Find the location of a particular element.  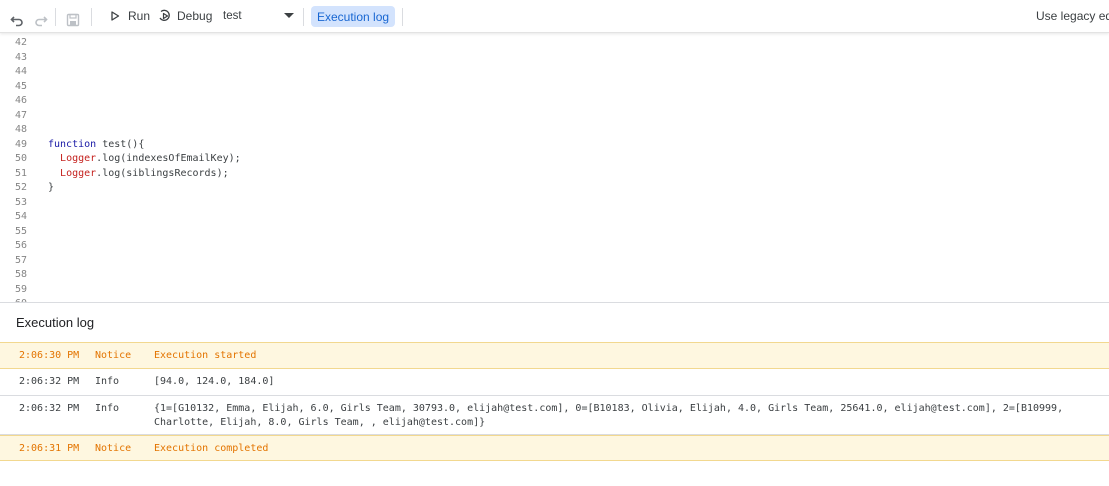

dropdown-arrow-icon is located at coordinates (289, 16).